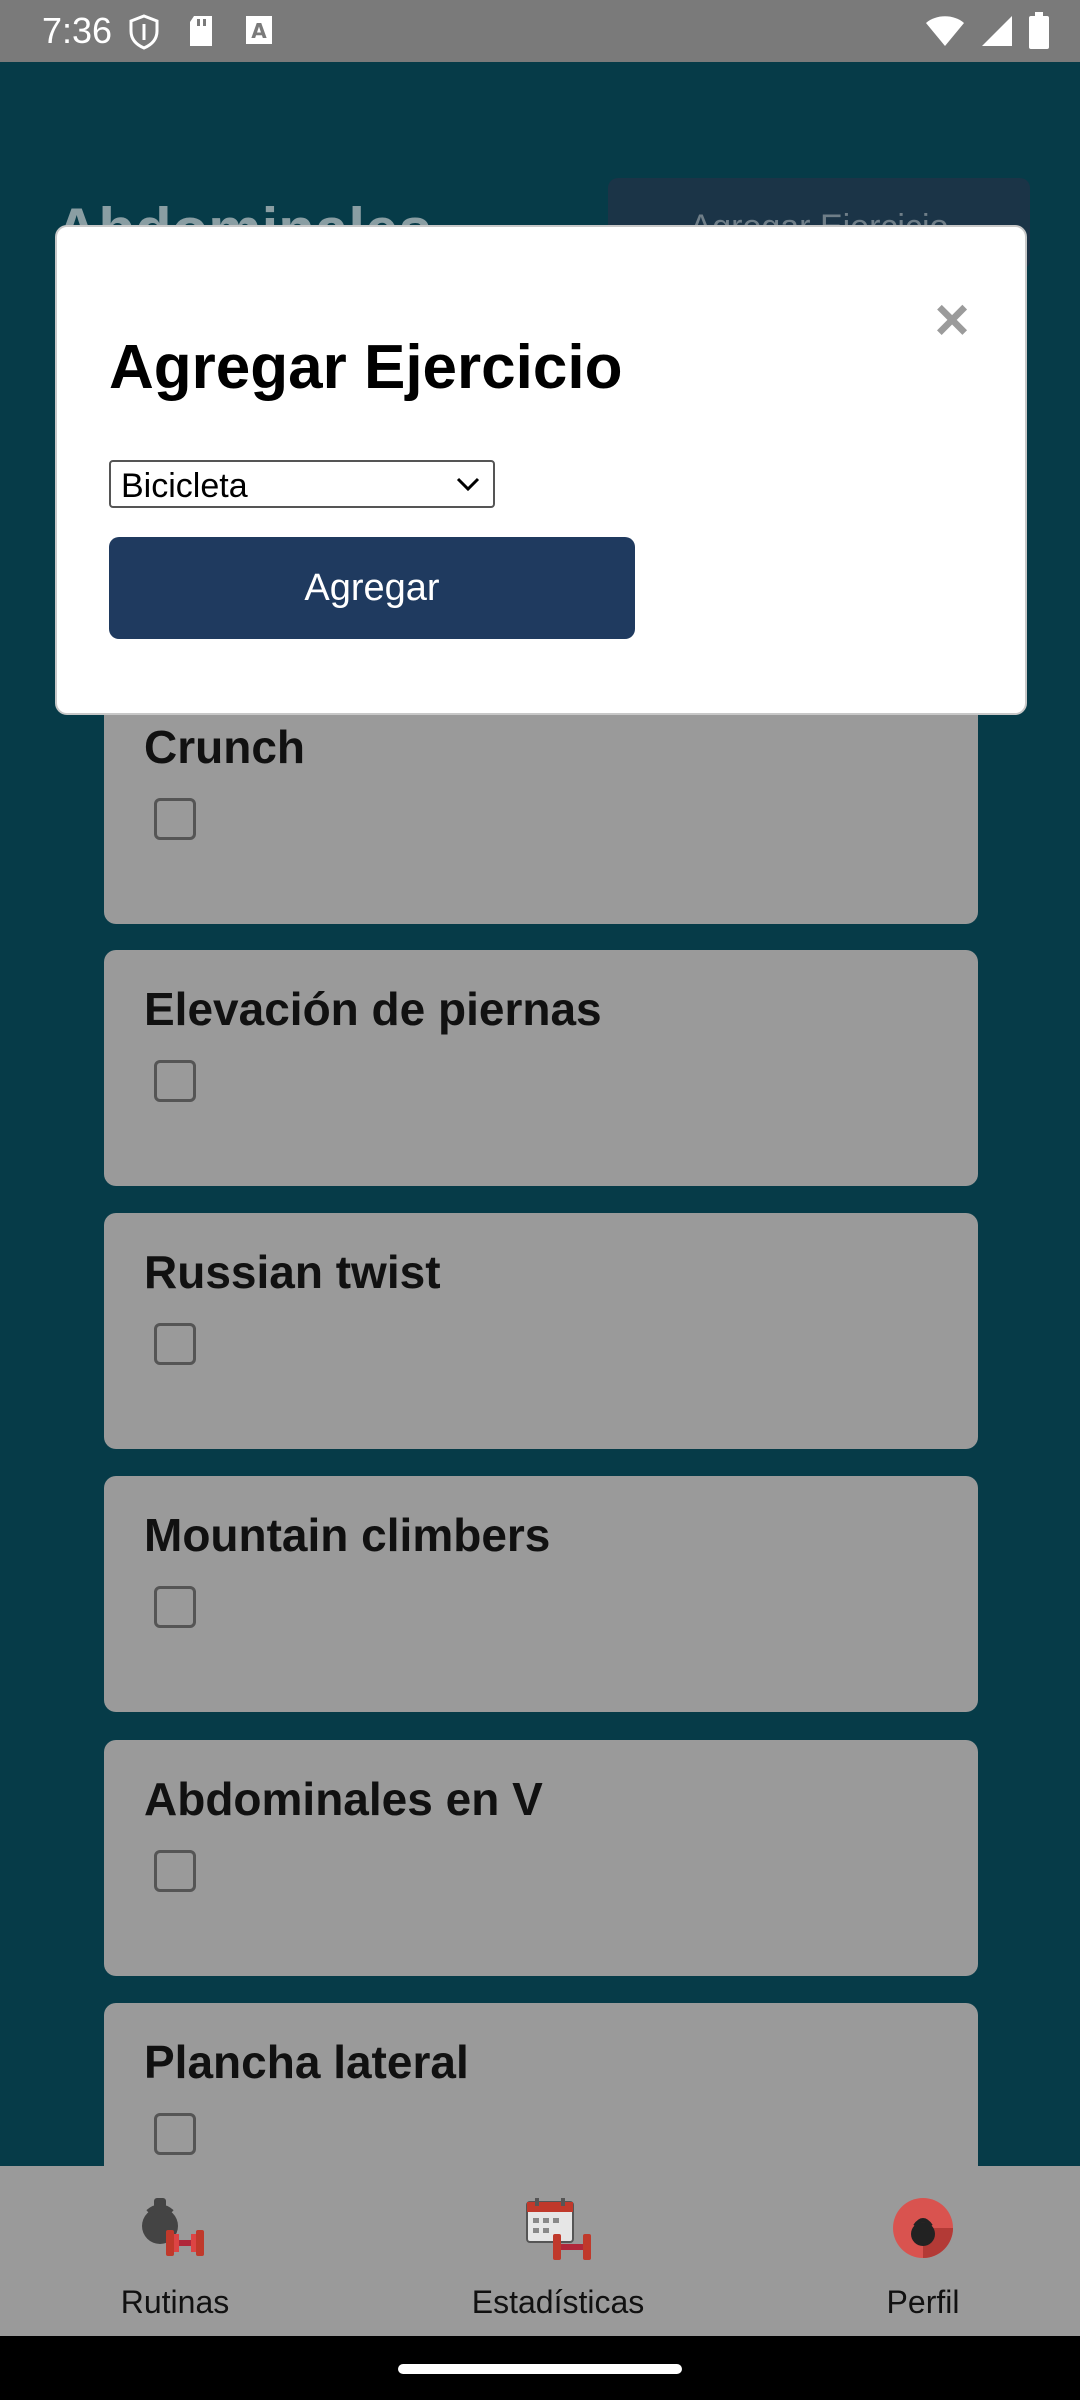 This screenshot has height=2400, width=1080. I want to click on system-navigation-bar, so click(540, 2368).